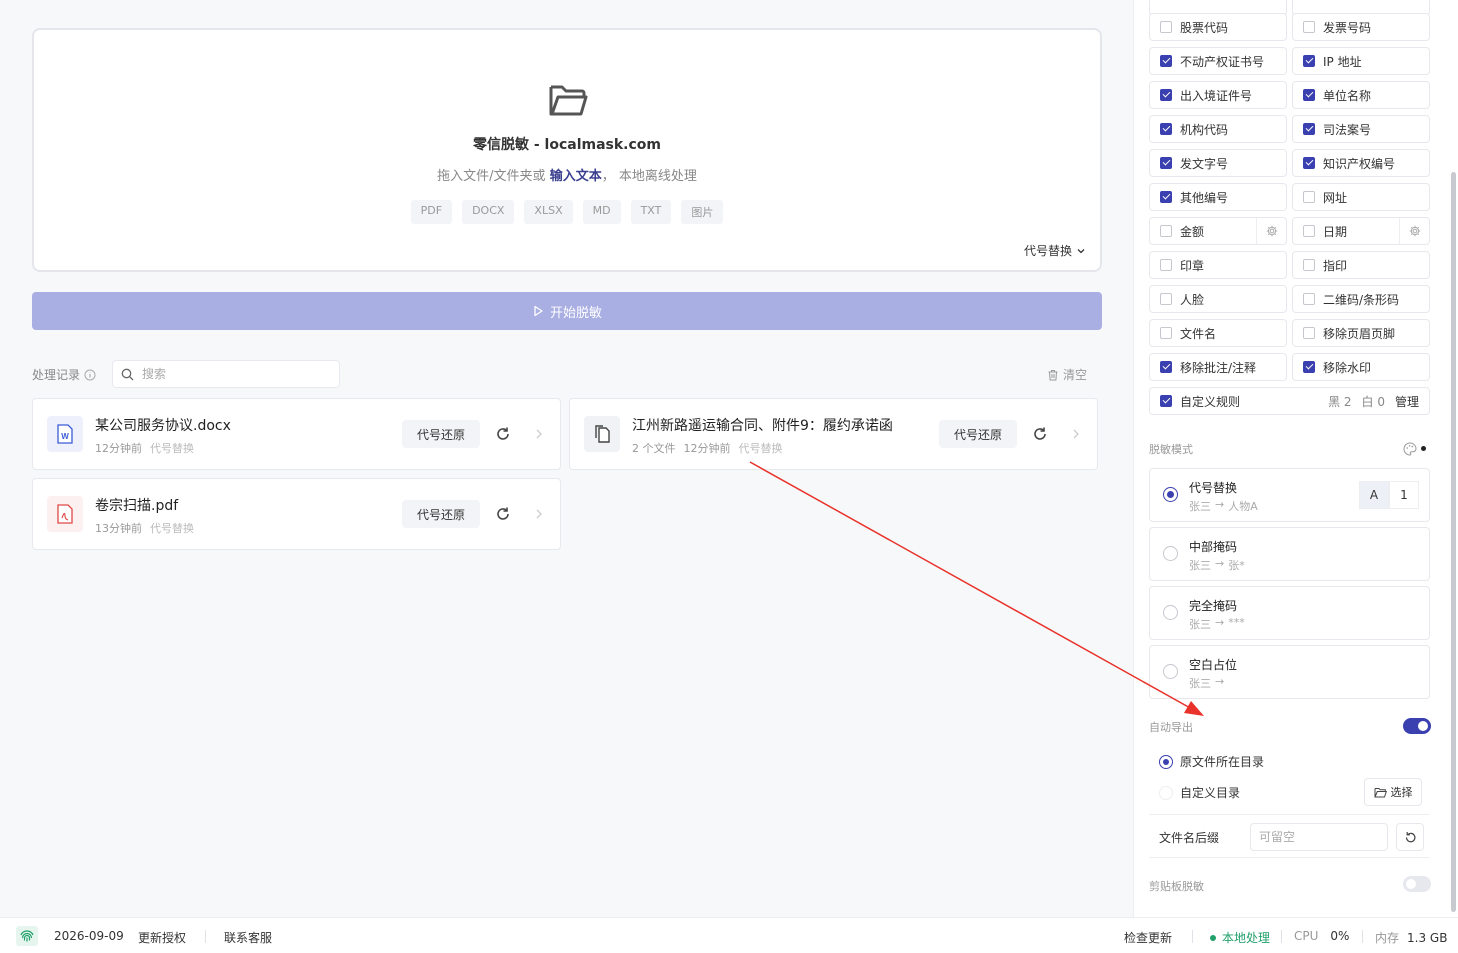 Image resolution: width=1458 pixels, height=953 pixels. What do you see at coordinates (1067, 374) in the screenshot?
I see `clear-history-button: 清空` at bounding box center [1067, 374].